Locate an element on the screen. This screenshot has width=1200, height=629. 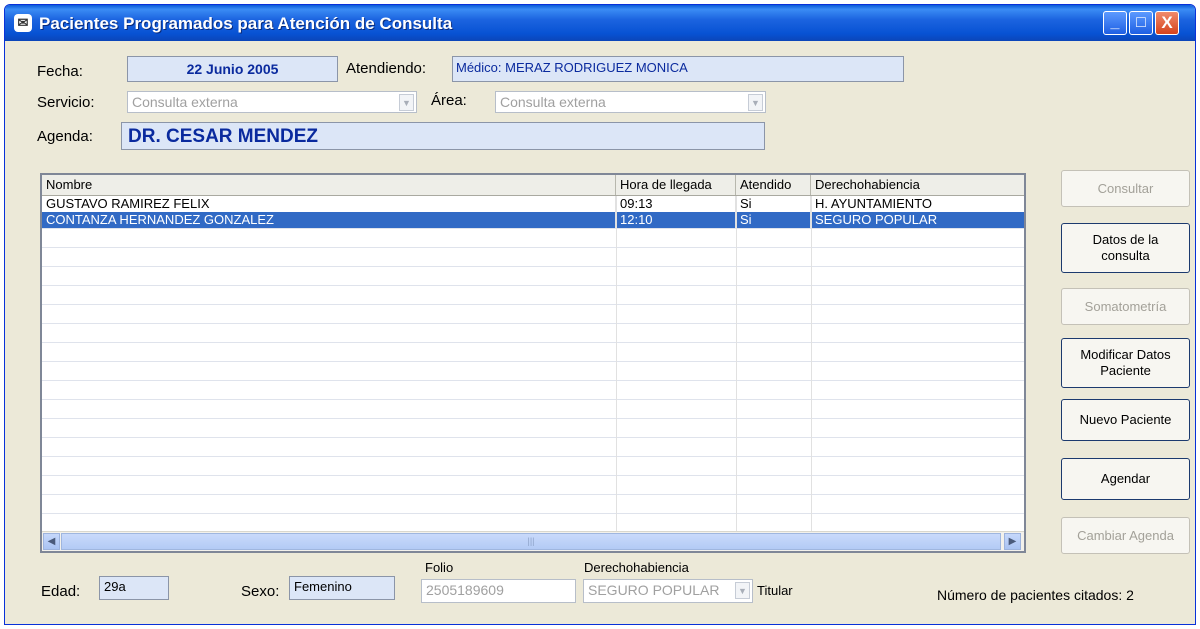
area-label: Área: is located at coordinates (449, 100).